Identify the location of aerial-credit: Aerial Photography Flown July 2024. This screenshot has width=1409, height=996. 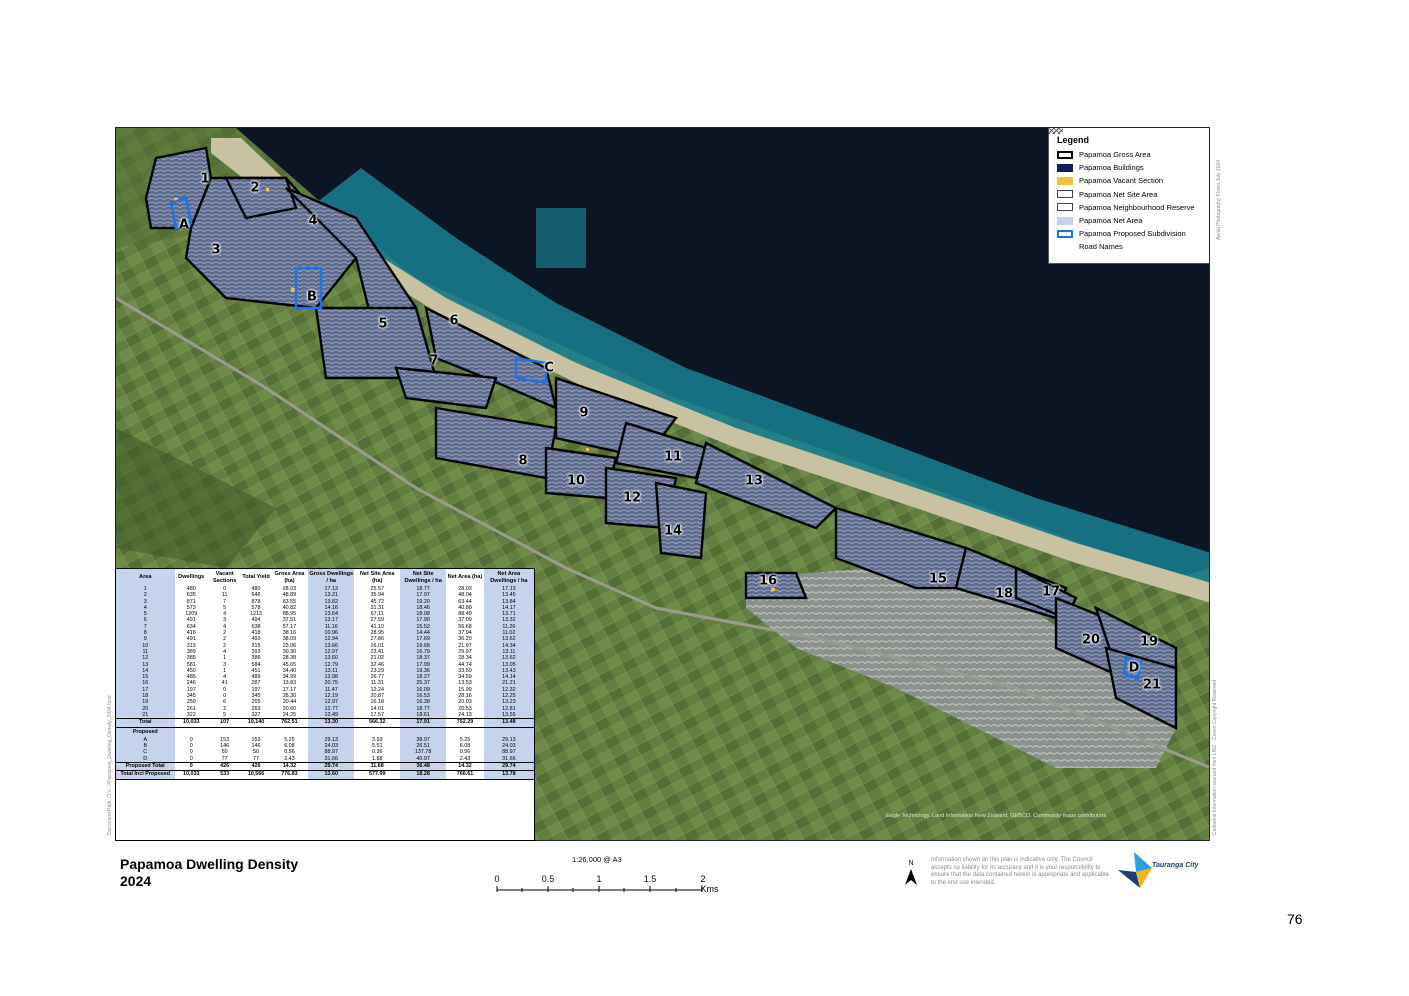
(1219, 199).